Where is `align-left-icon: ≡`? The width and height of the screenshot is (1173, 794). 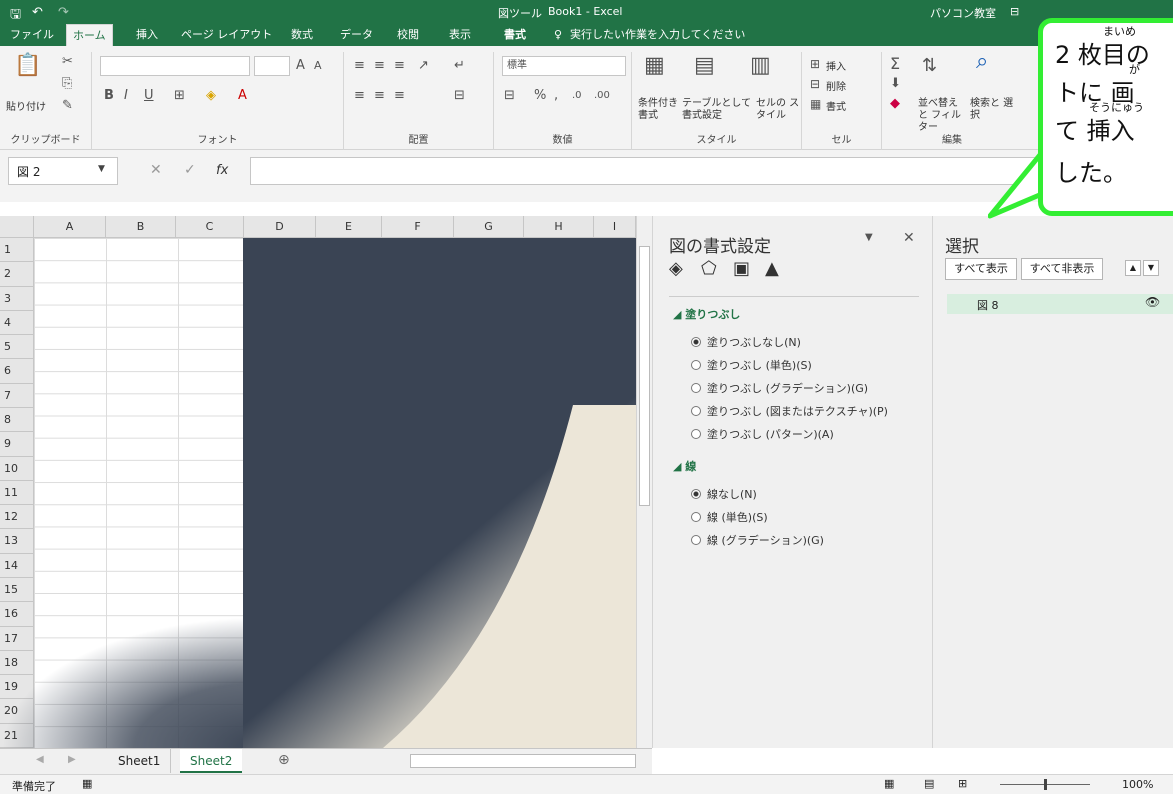 align-left-icon: ≡ is located at coordinates (359, 96).